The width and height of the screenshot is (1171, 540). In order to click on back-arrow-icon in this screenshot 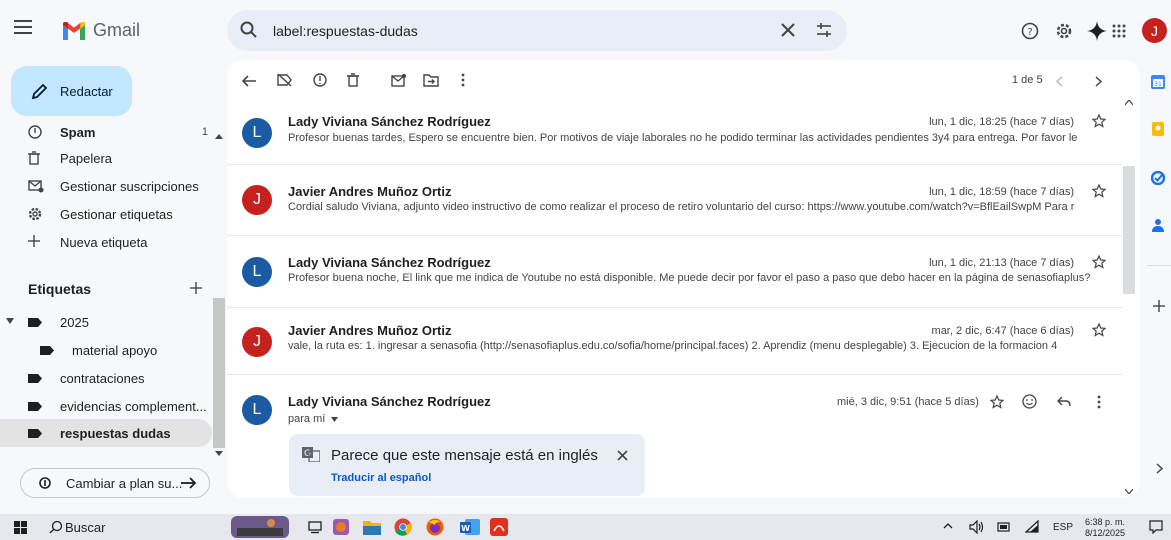, I will do `click(249, 81)`.